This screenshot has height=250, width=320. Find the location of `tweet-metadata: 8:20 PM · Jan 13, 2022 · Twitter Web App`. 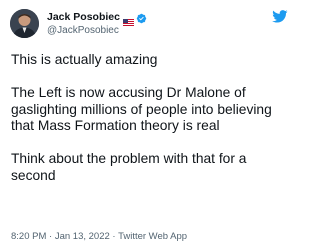

tweet-metadata: 8:20 PM · Jan 13, 2022 · Twitter Web App is located at coordinates (99, 236).